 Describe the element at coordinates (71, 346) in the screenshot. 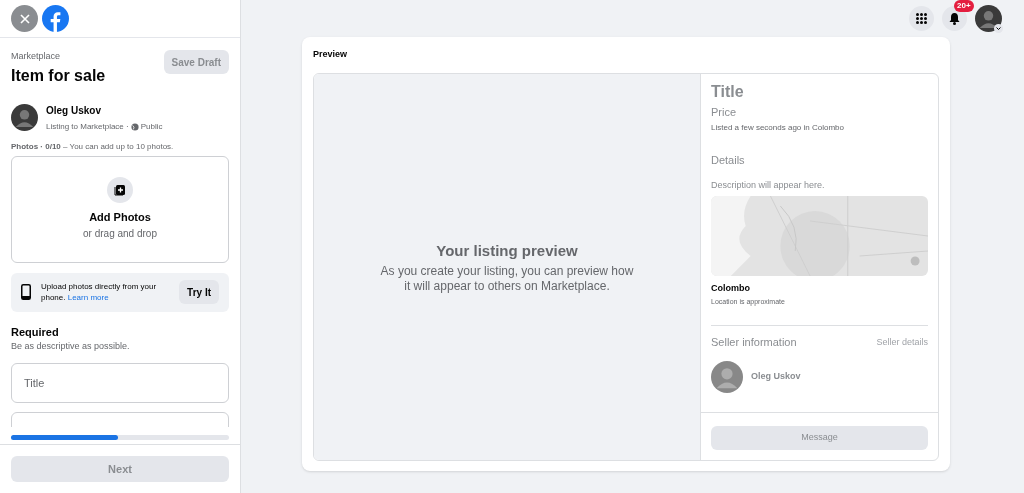

I see `required-hint: Be as descriptive as possible.` at that location.